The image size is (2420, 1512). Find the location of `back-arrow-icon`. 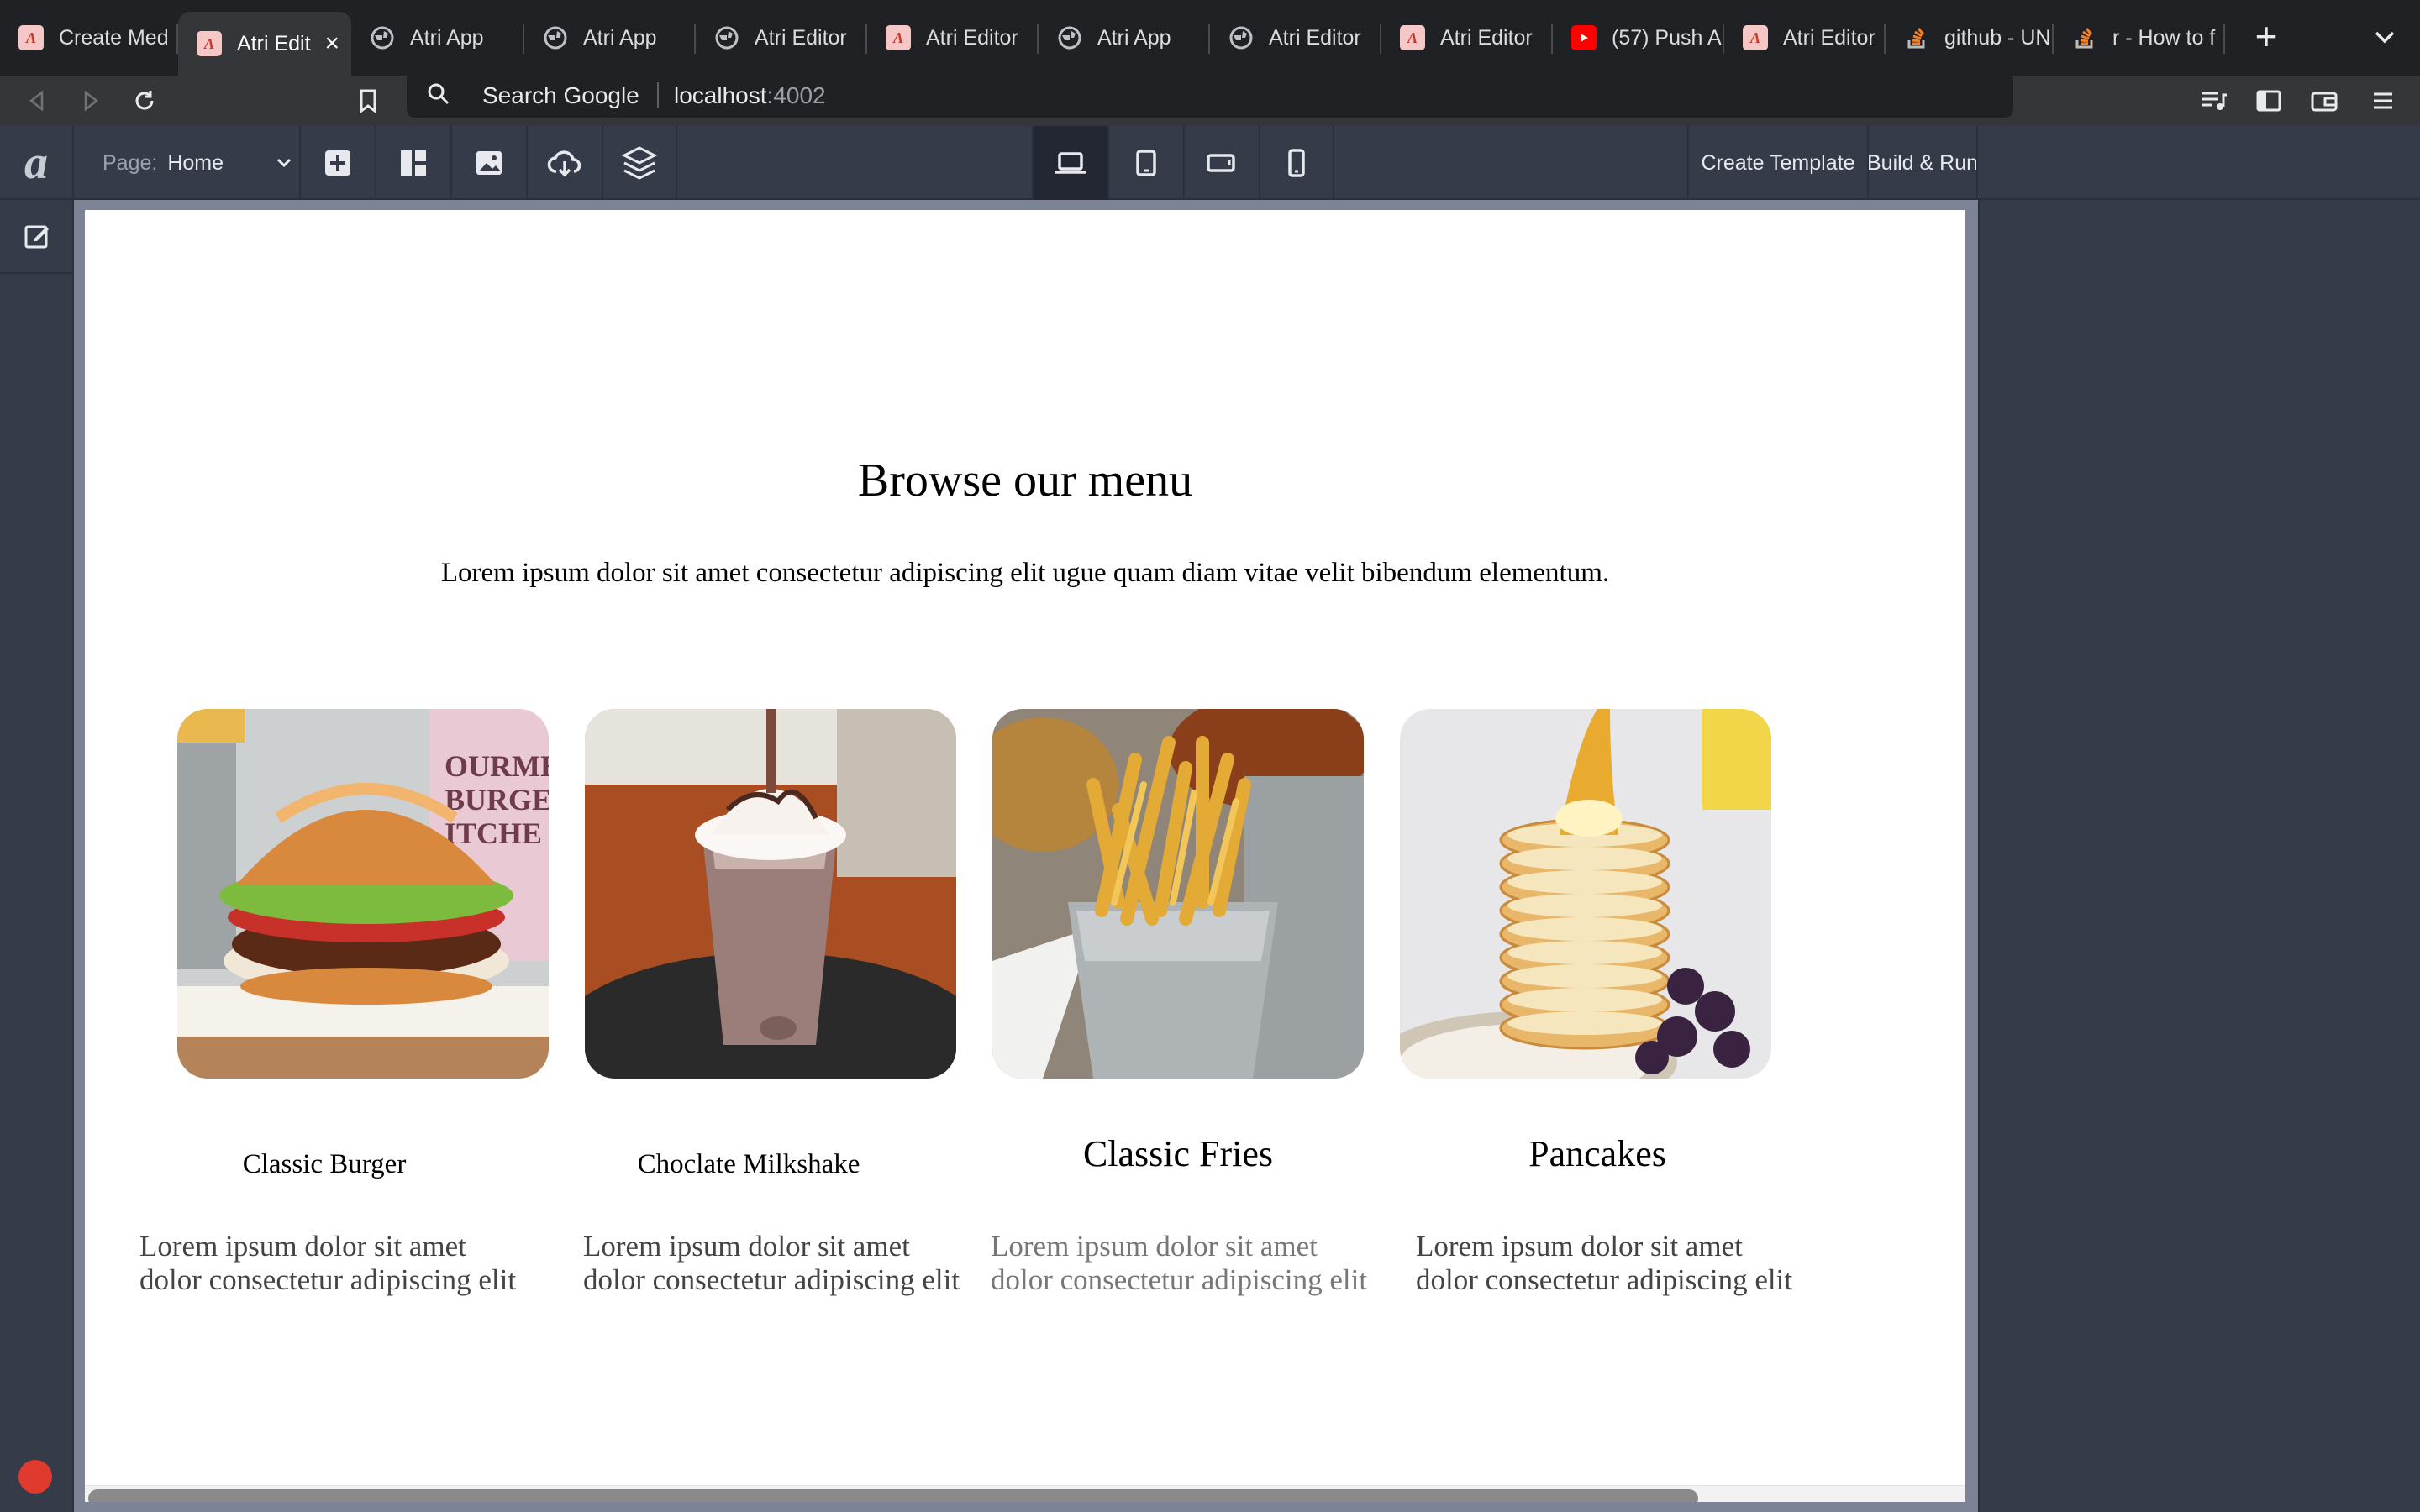

back-arrow-icon is located at coordinates (37, 101).